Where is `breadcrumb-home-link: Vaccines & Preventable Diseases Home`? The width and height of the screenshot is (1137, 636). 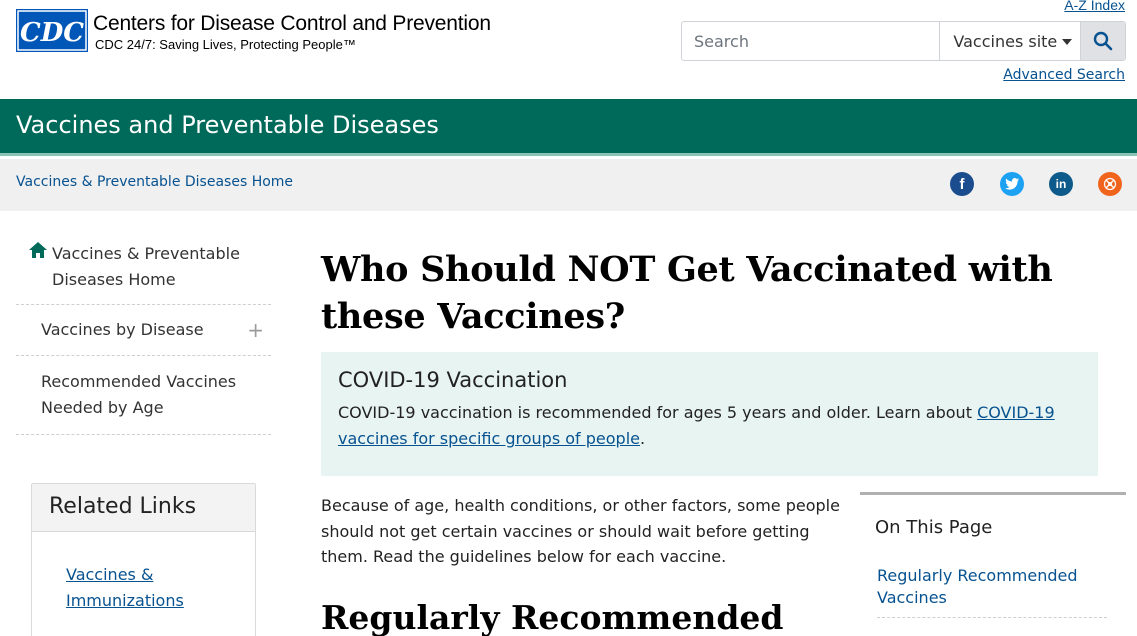
breadcrumb-home-link: Vaccines & Preventable Diseases Home is located at coordinates (154, 182).